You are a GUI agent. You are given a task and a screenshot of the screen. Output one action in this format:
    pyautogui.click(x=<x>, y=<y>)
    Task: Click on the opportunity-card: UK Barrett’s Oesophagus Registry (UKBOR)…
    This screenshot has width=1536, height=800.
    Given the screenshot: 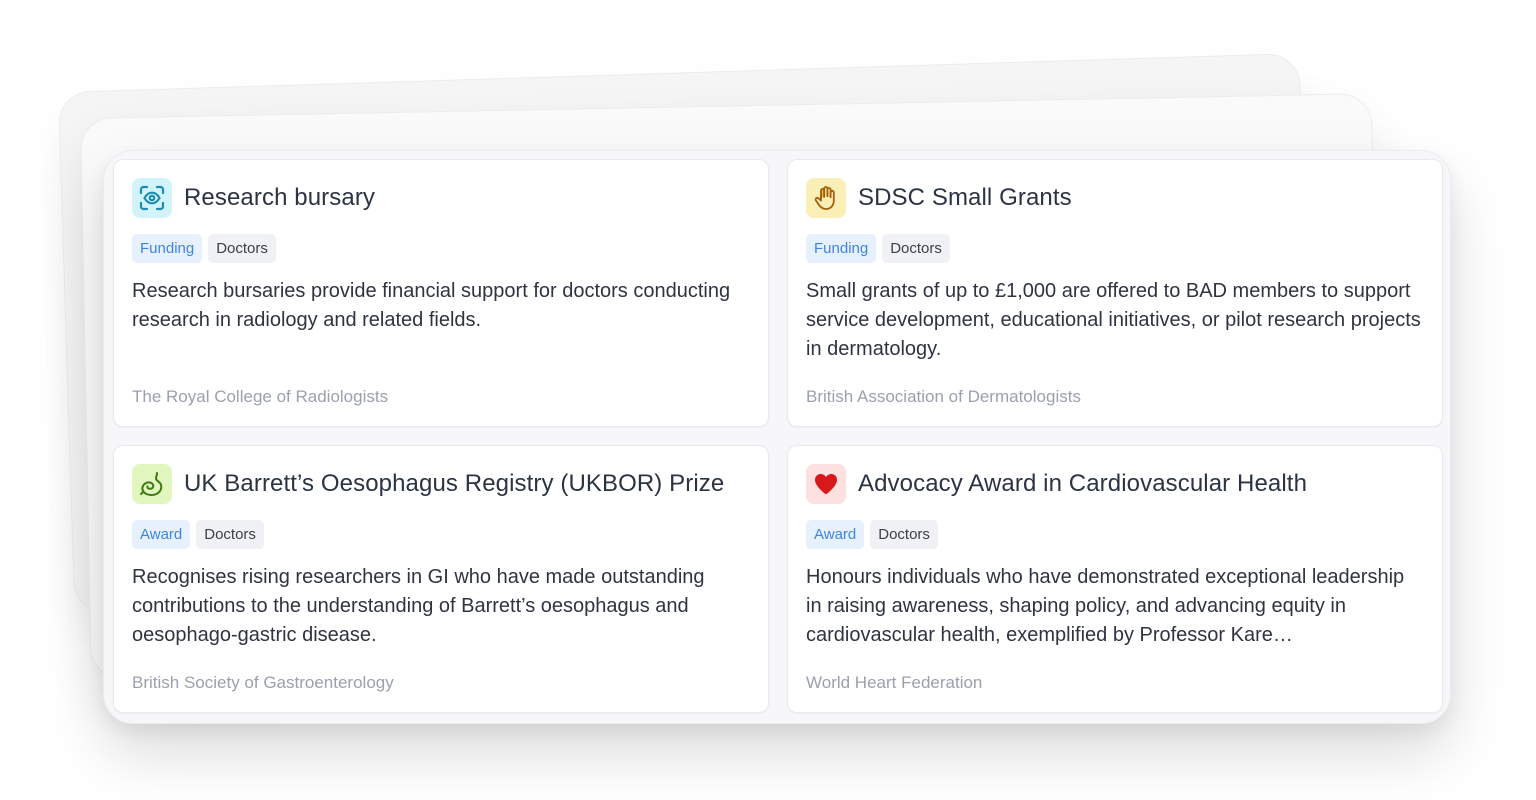 What is the action you would take?
    pyautogui.click(x=441, y=579)
    